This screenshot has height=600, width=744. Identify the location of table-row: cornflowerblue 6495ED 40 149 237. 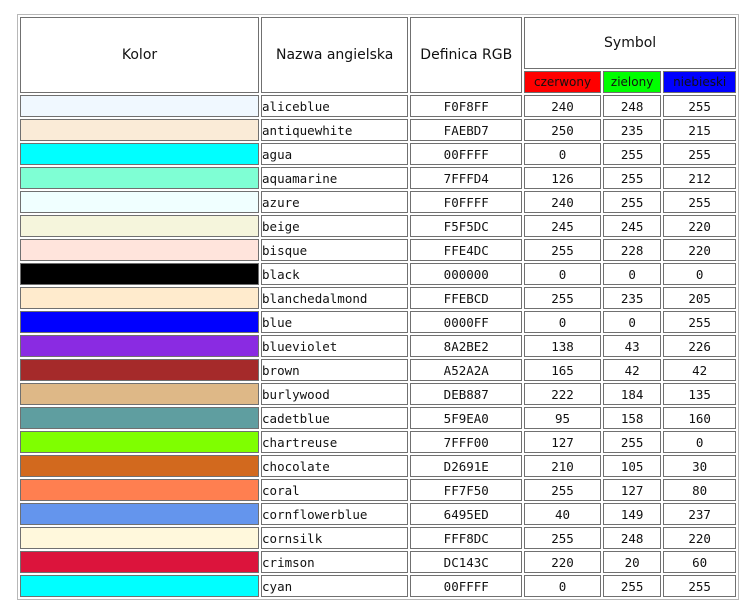
(378, 514).